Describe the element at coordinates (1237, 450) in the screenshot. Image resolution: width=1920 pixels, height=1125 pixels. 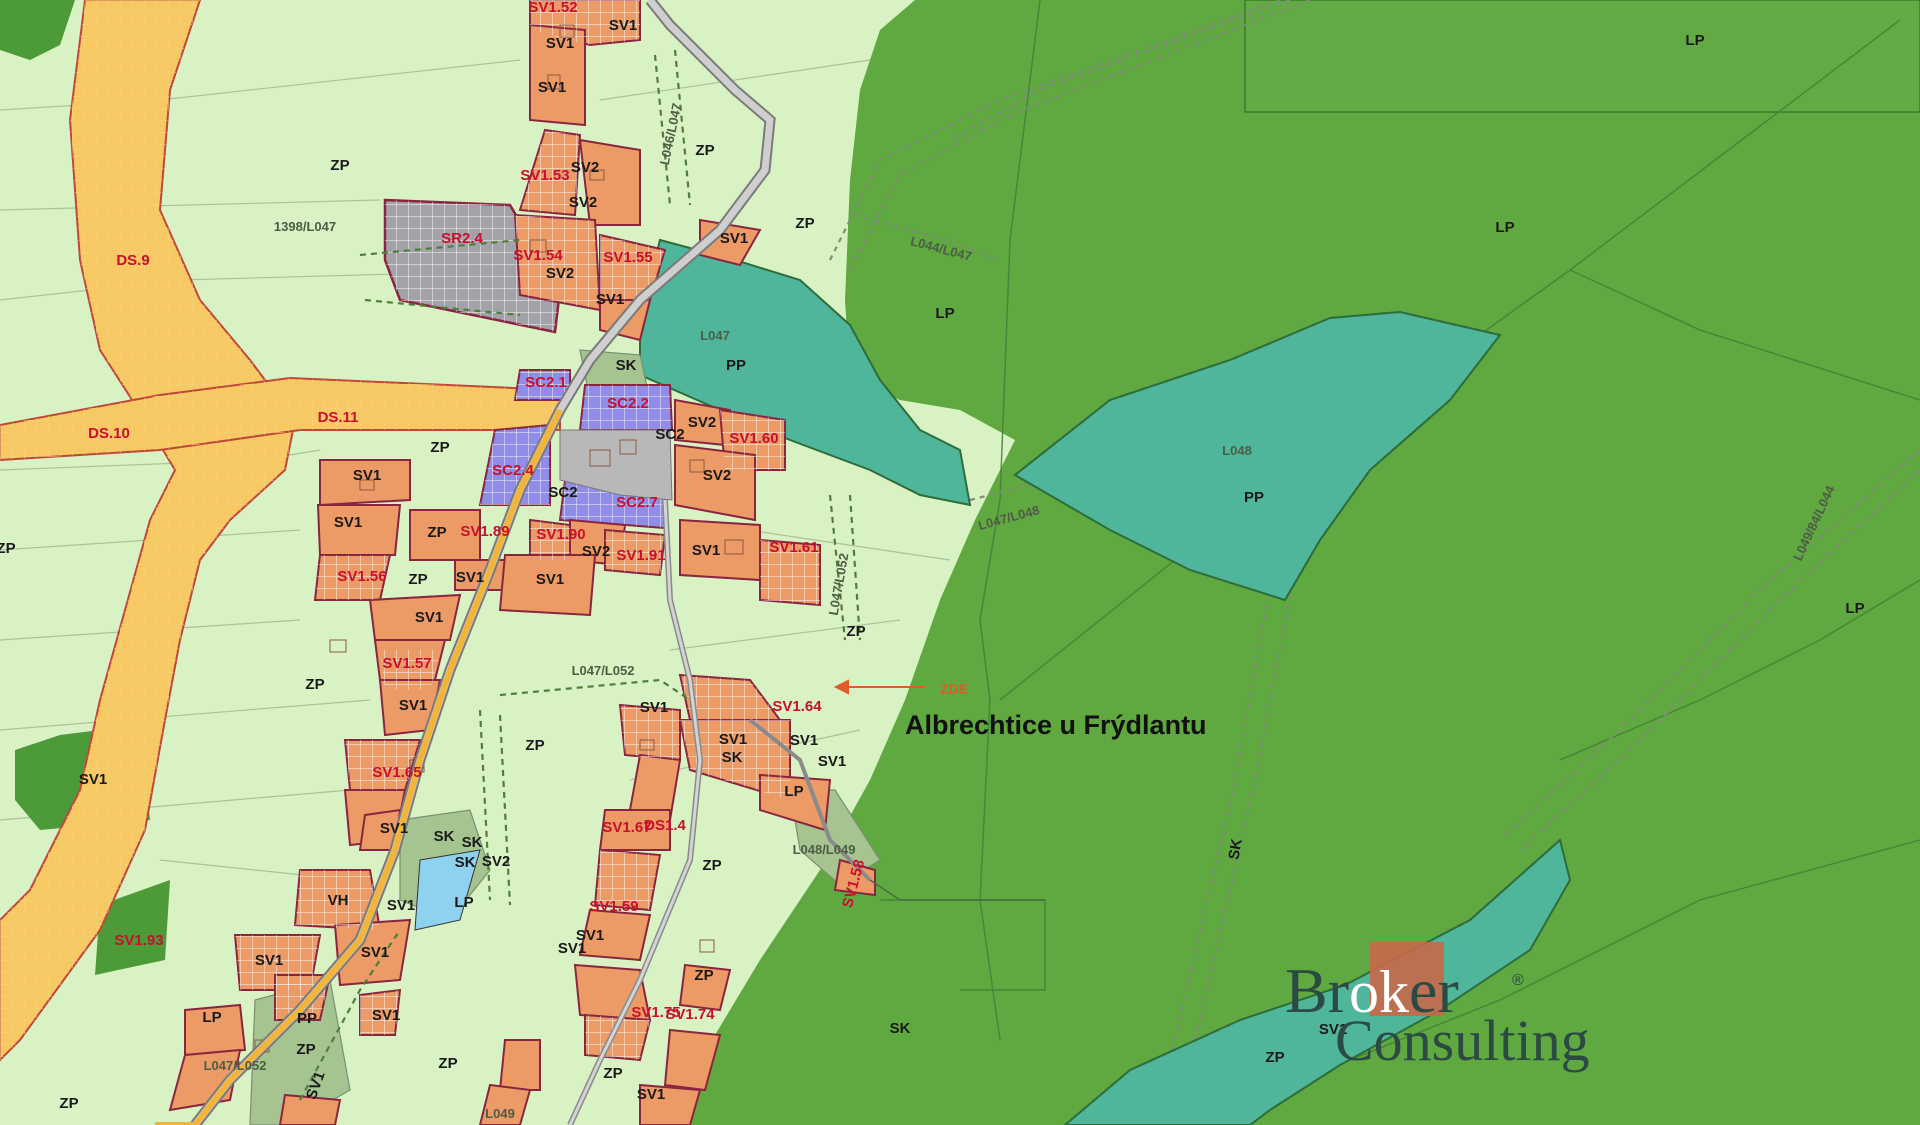
I see `zone-label: L048` at that location.